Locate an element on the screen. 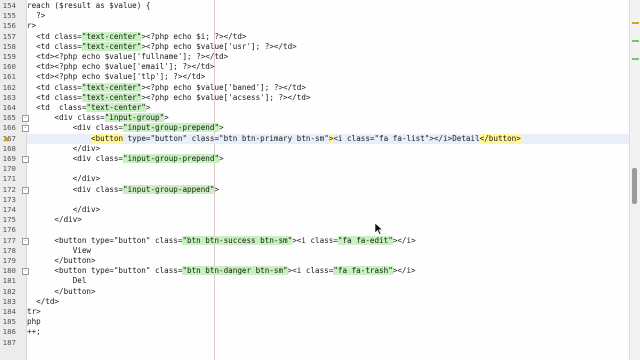 The image size is (640, 360). code-line: php is located at coordinates (328, 322).